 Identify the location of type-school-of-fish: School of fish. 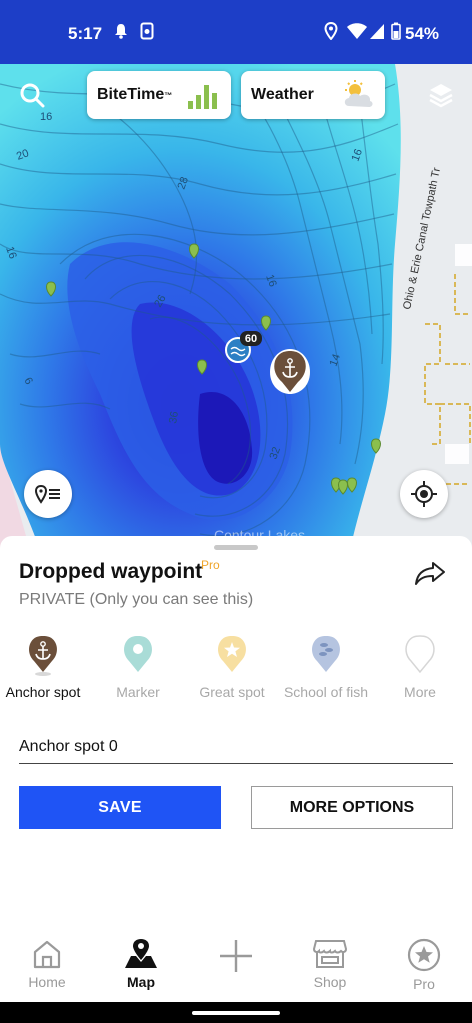
(326, 667).